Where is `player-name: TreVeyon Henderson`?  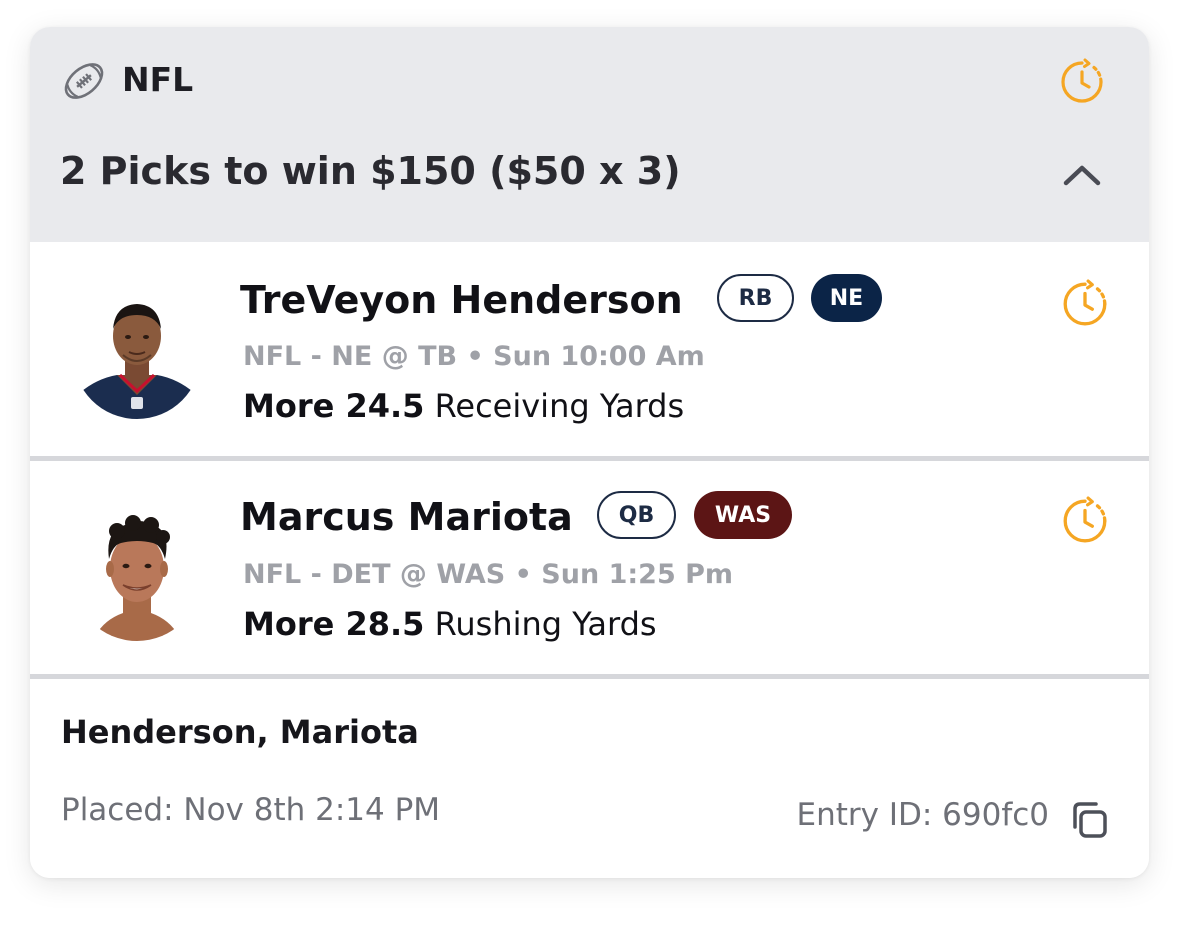
player-name: TreVeyon Henderson is located at coordinates (461, 300).